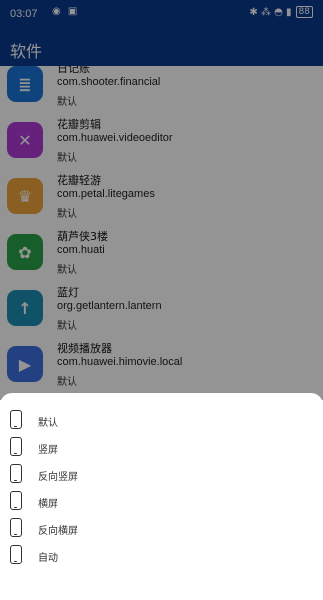 Image resolution: width=323 pixels, height=600 pixels. Describe the element at coordinates (161, 501) in the screenshot. I see `option-landscape: 横屏` at that location.